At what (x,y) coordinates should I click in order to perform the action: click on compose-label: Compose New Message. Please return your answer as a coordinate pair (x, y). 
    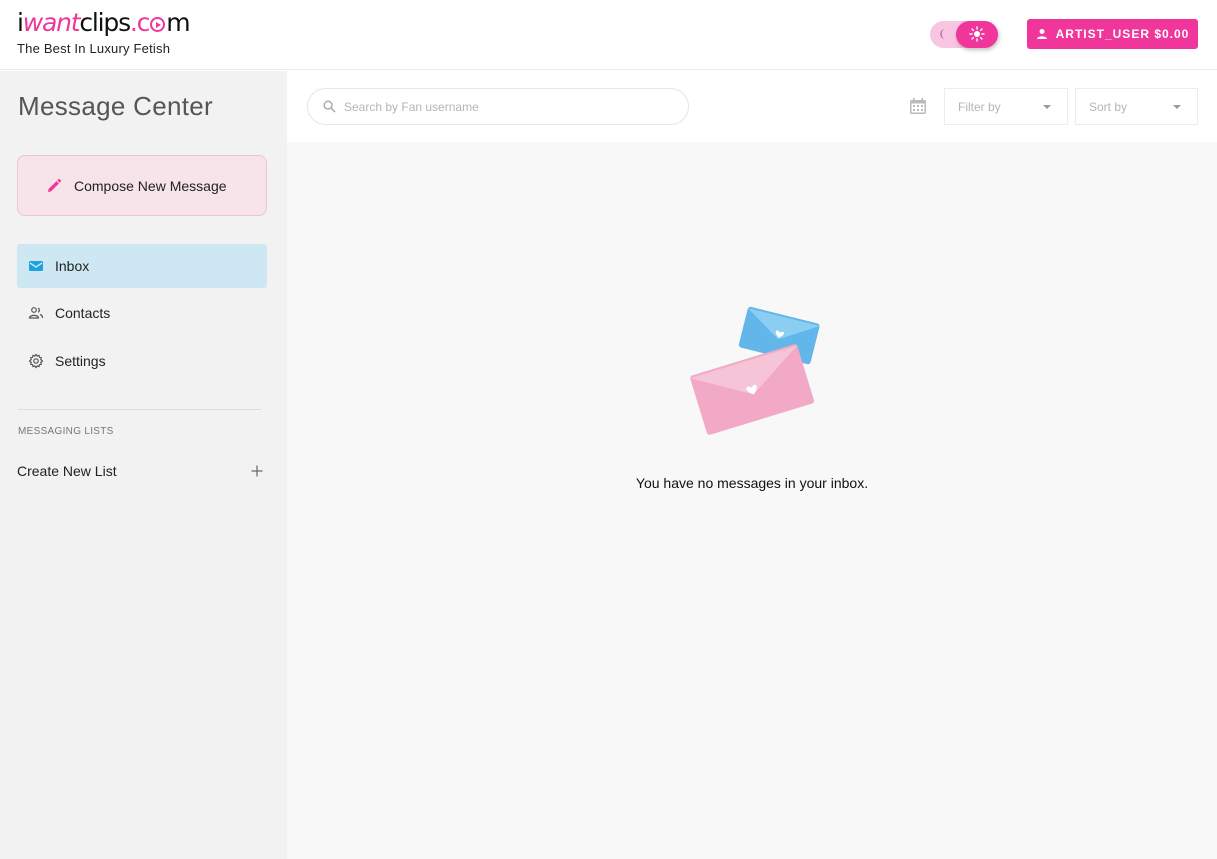
    Looking at the image, I should click on (150, 185).